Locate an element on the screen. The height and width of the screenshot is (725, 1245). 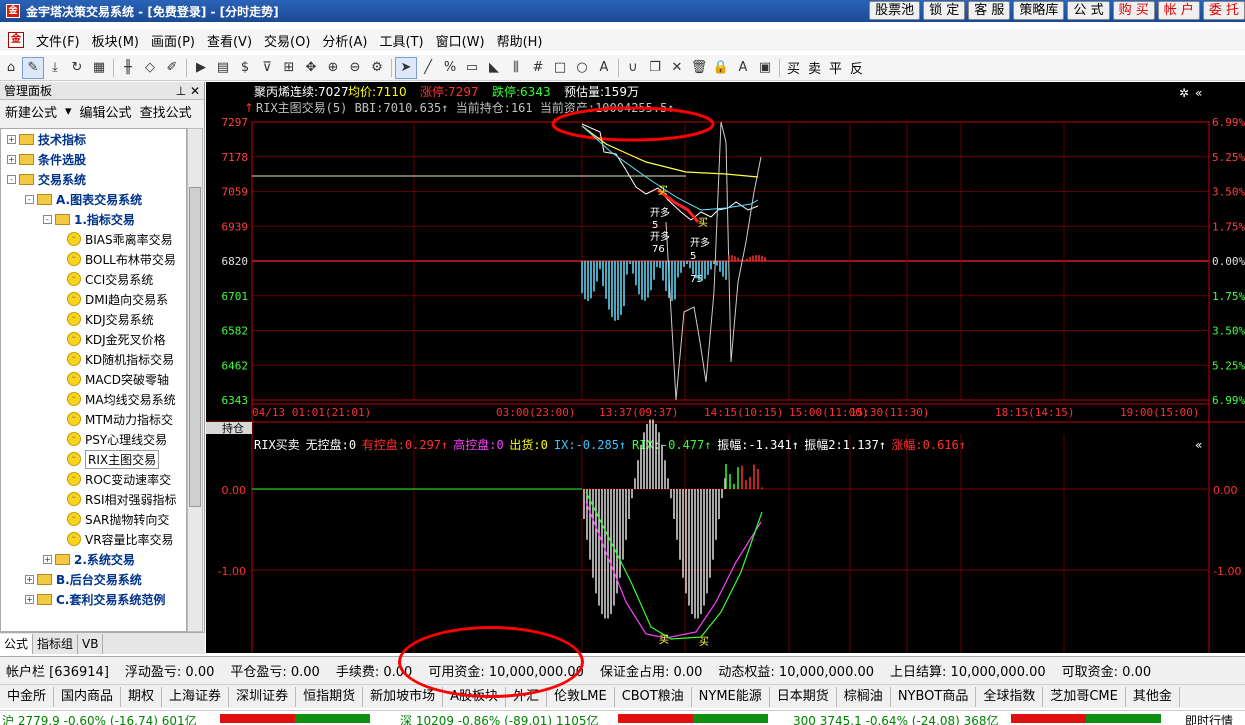
panel-tab-1: 指标组 is located at coordinates (56, 643).